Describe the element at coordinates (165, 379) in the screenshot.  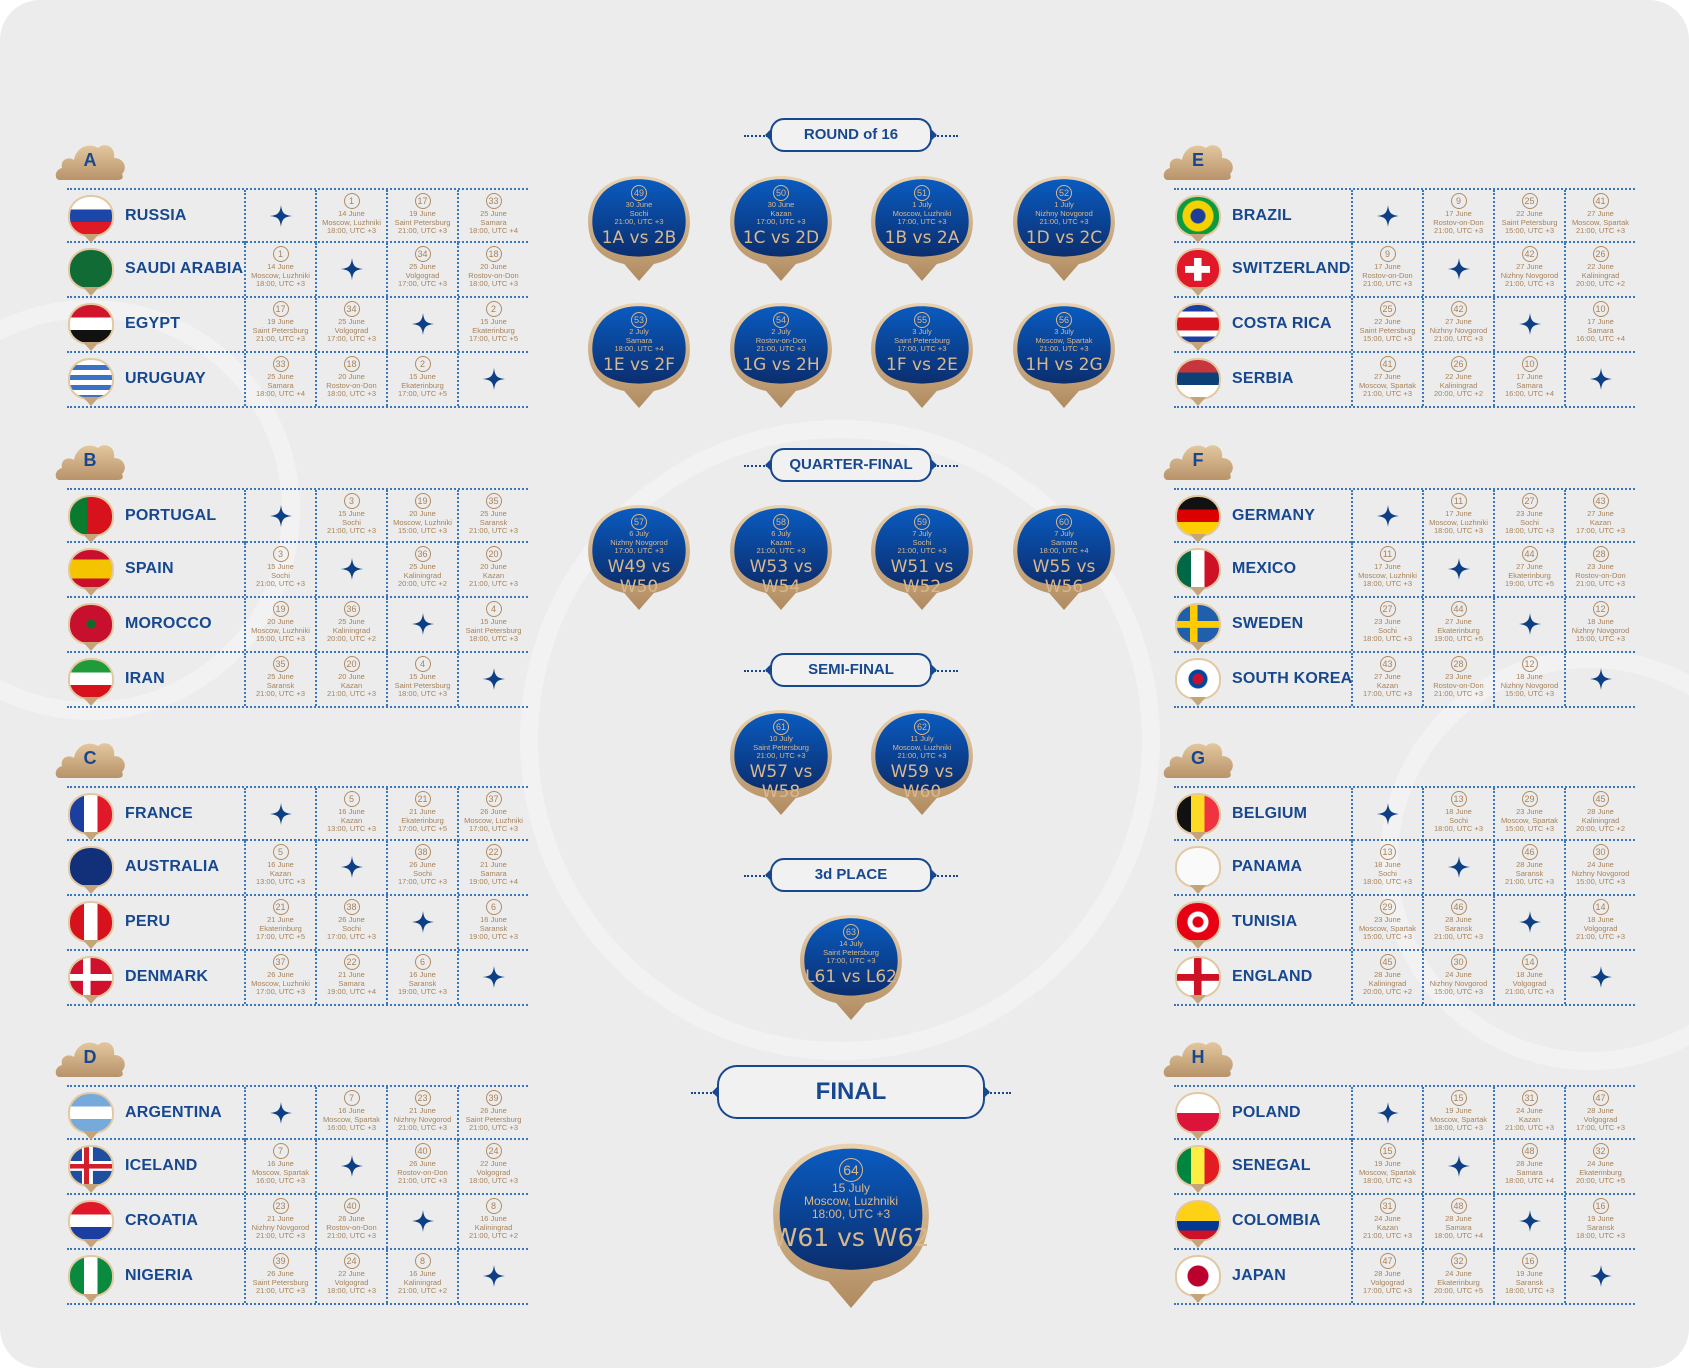
I see `team-name: URUGUAY` at that location.